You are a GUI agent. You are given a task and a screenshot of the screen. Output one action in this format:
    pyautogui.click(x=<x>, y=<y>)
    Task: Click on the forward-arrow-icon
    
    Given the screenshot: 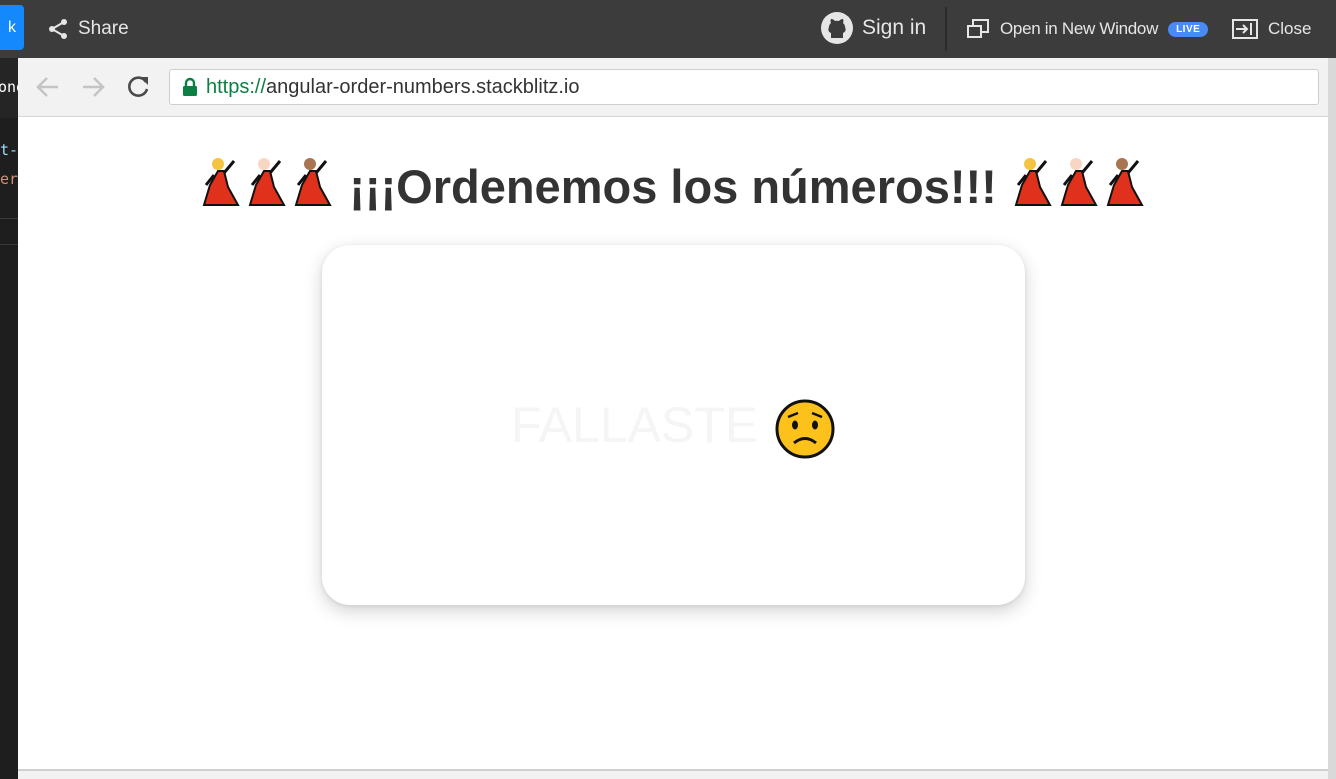 What is the action you would take?
    pyautogui.click(x=94, y=87)
    